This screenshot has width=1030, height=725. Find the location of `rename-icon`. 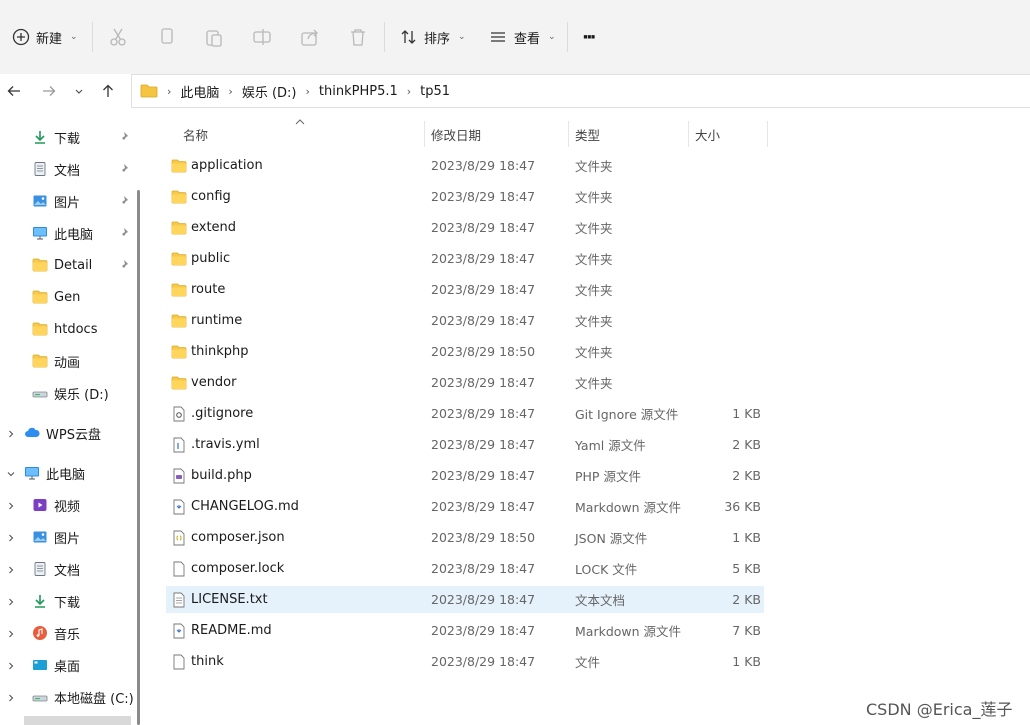

rename-icon is located at coordinates (262, 37).